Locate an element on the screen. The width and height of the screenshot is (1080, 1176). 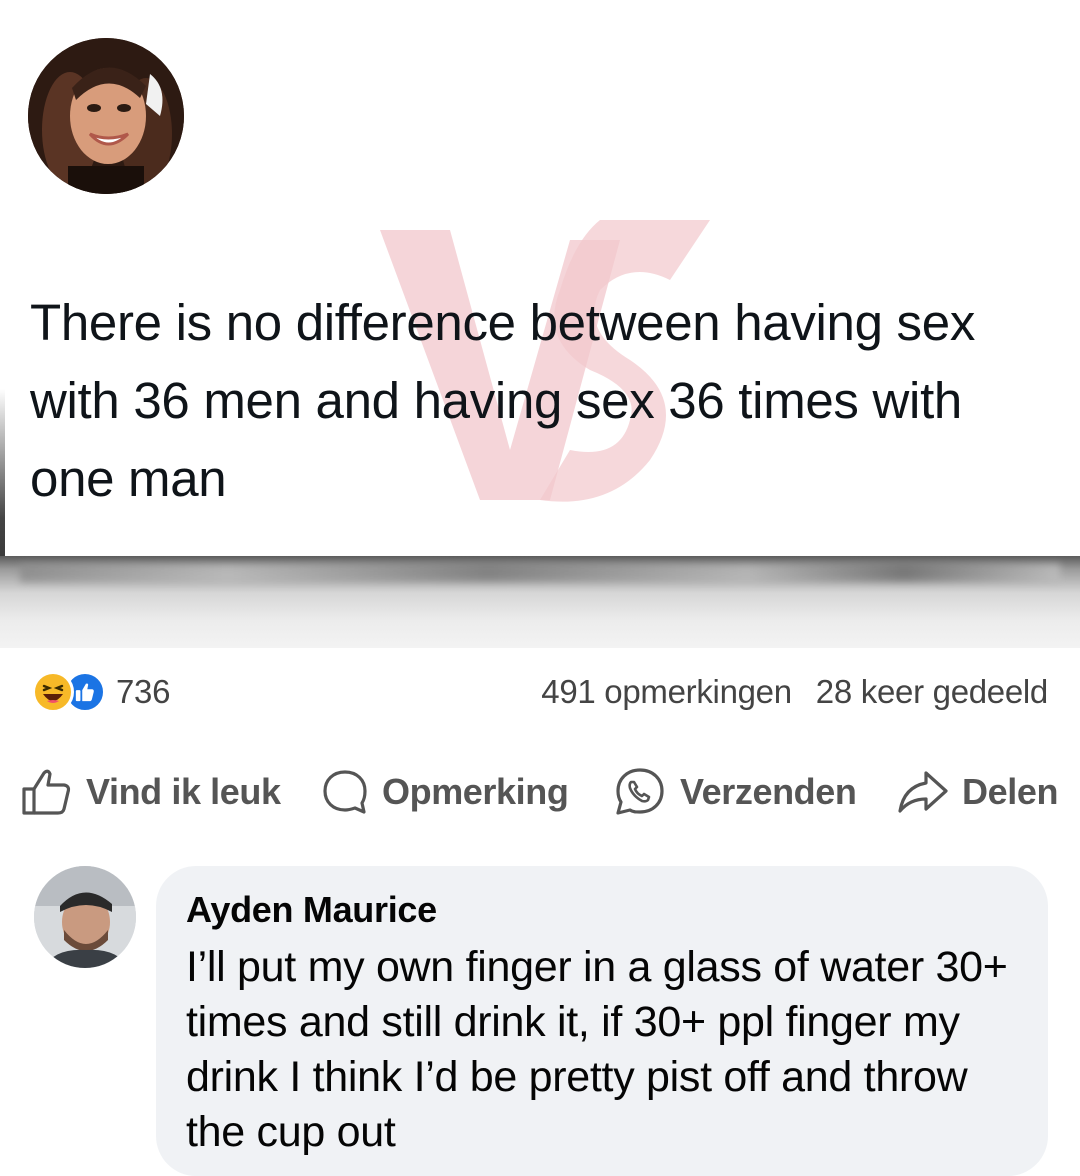
thumbs-up-outline-icon is located at coordinates (46, 792).